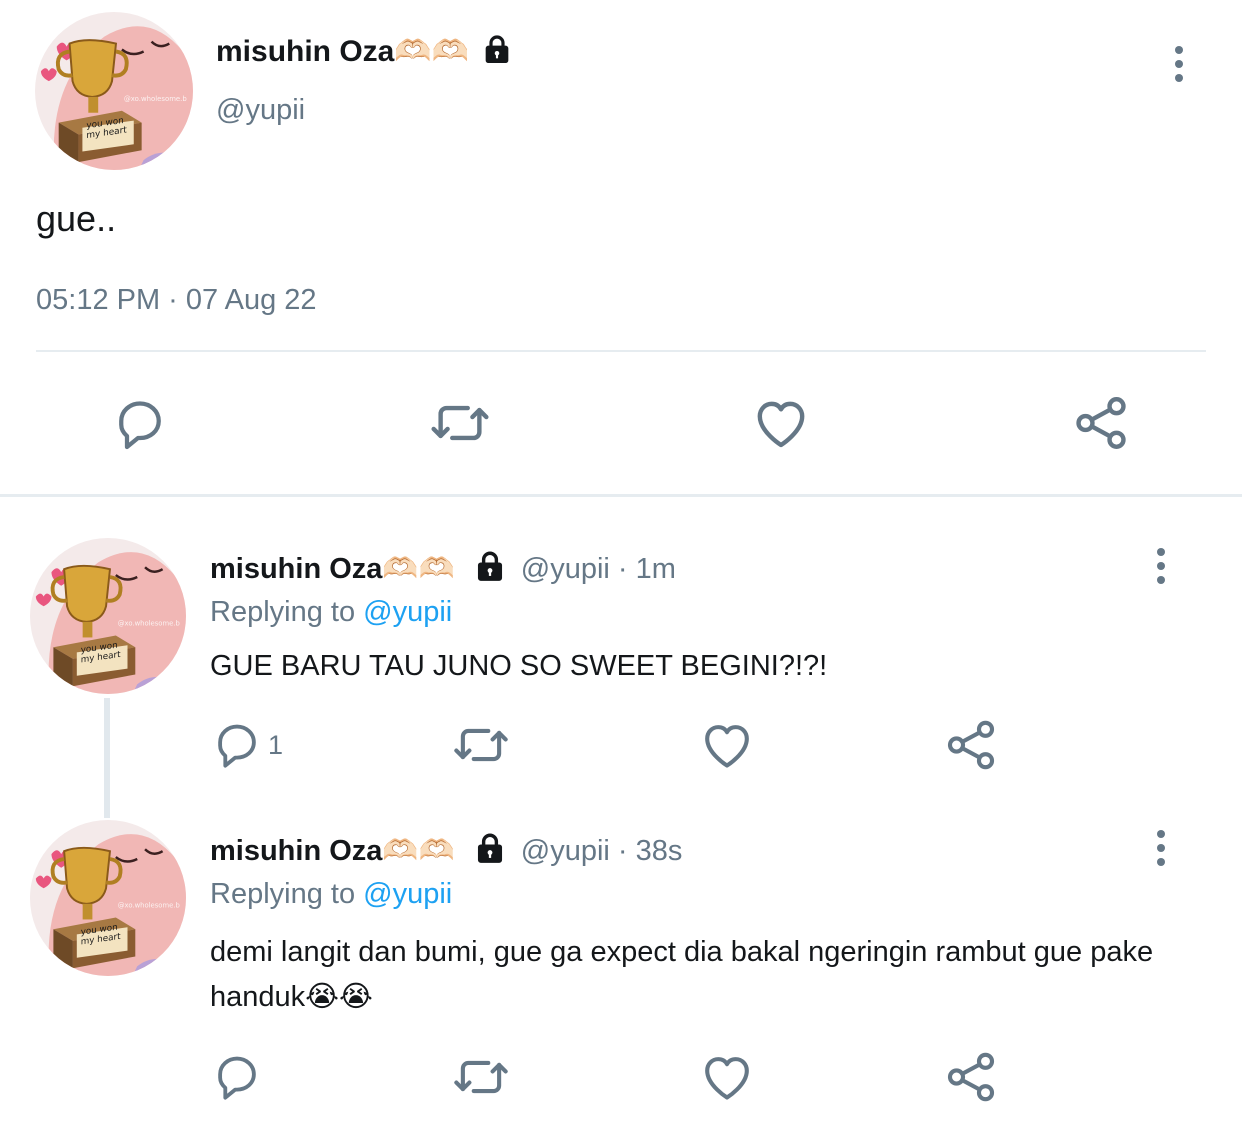 The width and height of the screenshot is (1242, 1128). I want to click on reply-time: · 1m, so click(647, 569).